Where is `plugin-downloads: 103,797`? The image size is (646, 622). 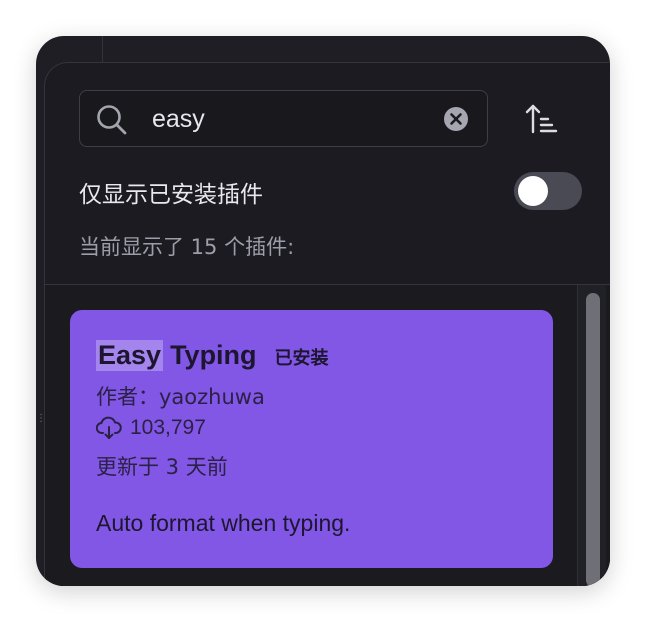
plugin-downloads: 103,797 is located at coordinates (151, 428).